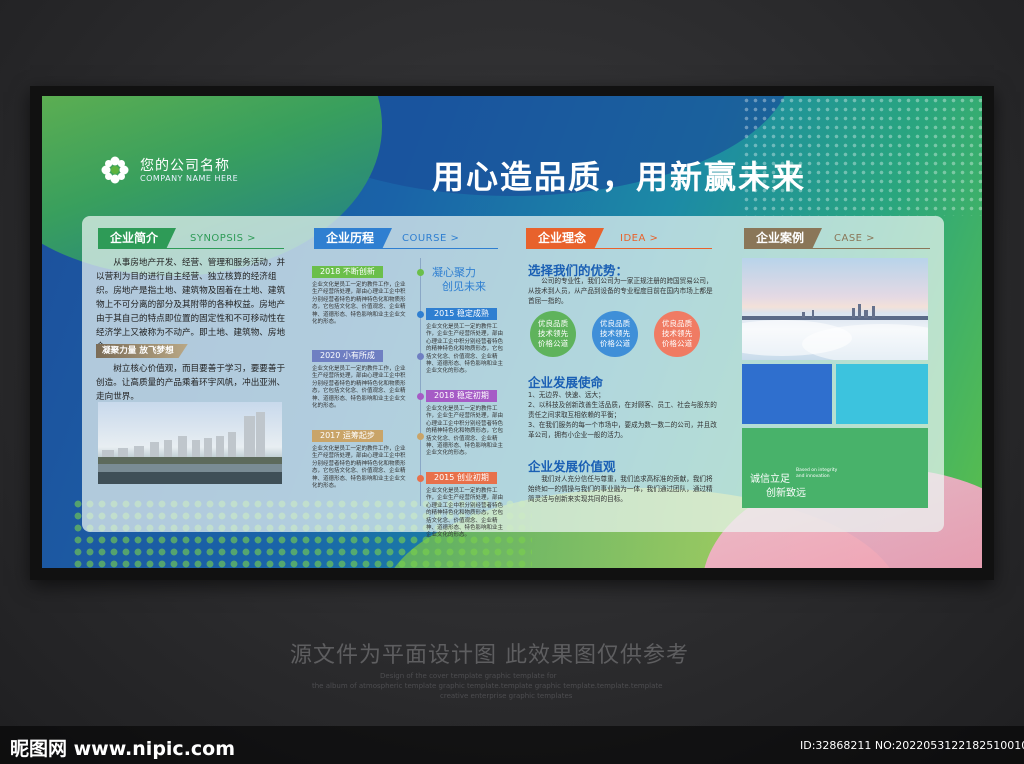  Describe the element at coordinates (461, 396) in the screenshot. I see `timeline-badge: 2018 稳定初期` at that location.